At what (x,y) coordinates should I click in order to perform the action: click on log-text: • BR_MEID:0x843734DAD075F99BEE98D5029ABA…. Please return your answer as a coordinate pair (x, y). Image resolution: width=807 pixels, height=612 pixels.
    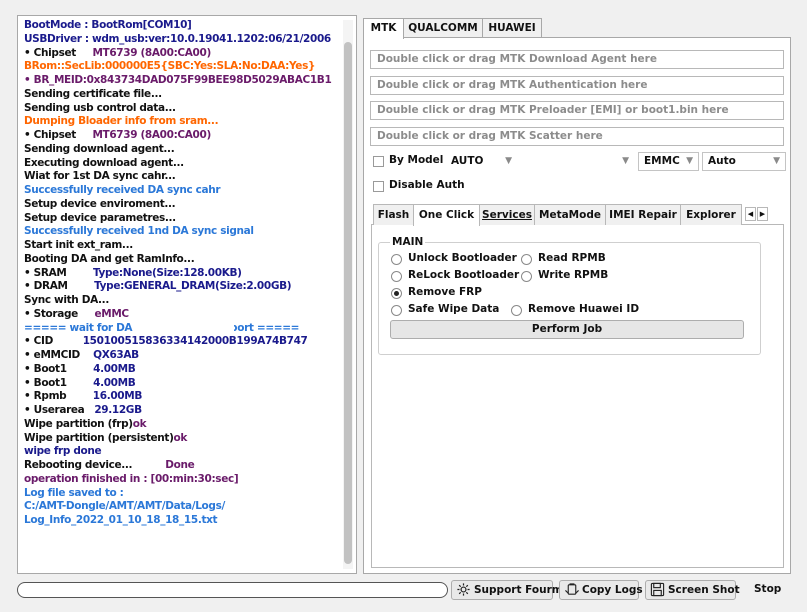
    Looking at the image, I should click on (178, 80).